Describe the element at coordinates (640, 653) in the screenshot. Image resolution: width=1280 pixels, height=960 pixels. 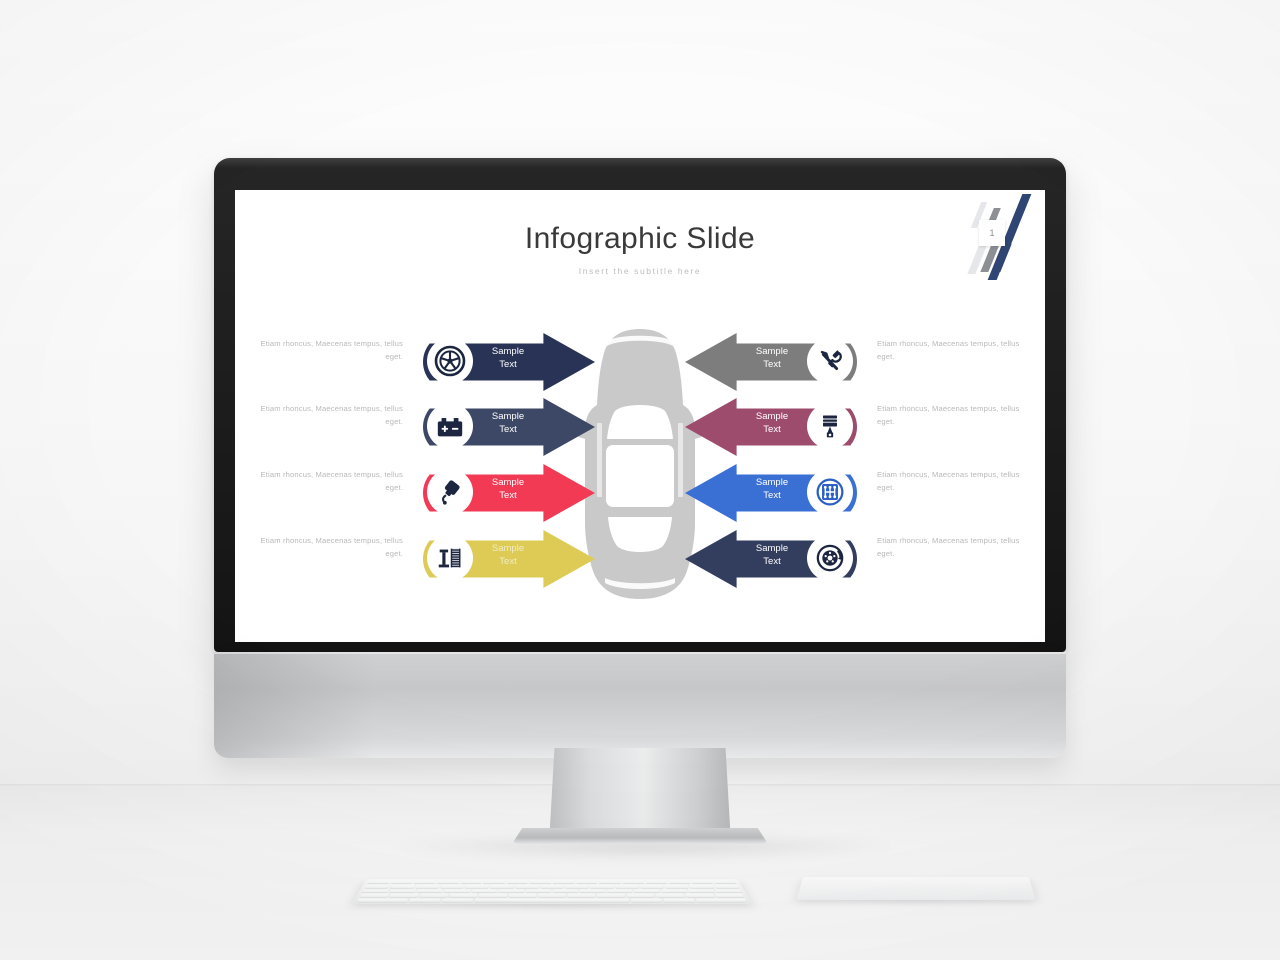
I see `chin-highlight-line` at that location.